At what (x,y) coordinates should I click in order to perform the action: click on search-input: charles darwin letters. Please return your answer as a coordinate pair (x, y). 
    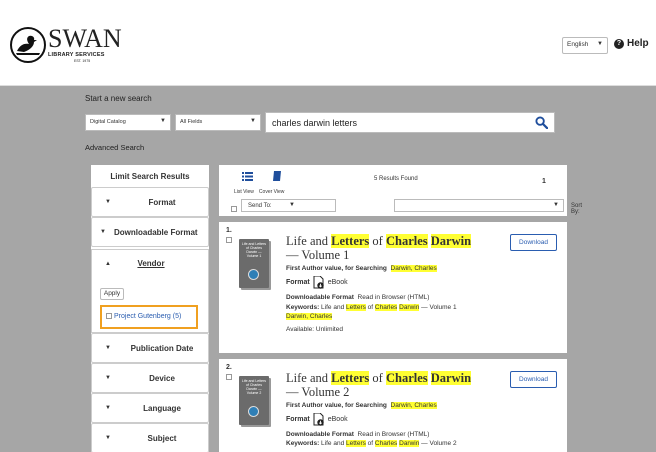
    Looking at the image, I should click on (410, 122).